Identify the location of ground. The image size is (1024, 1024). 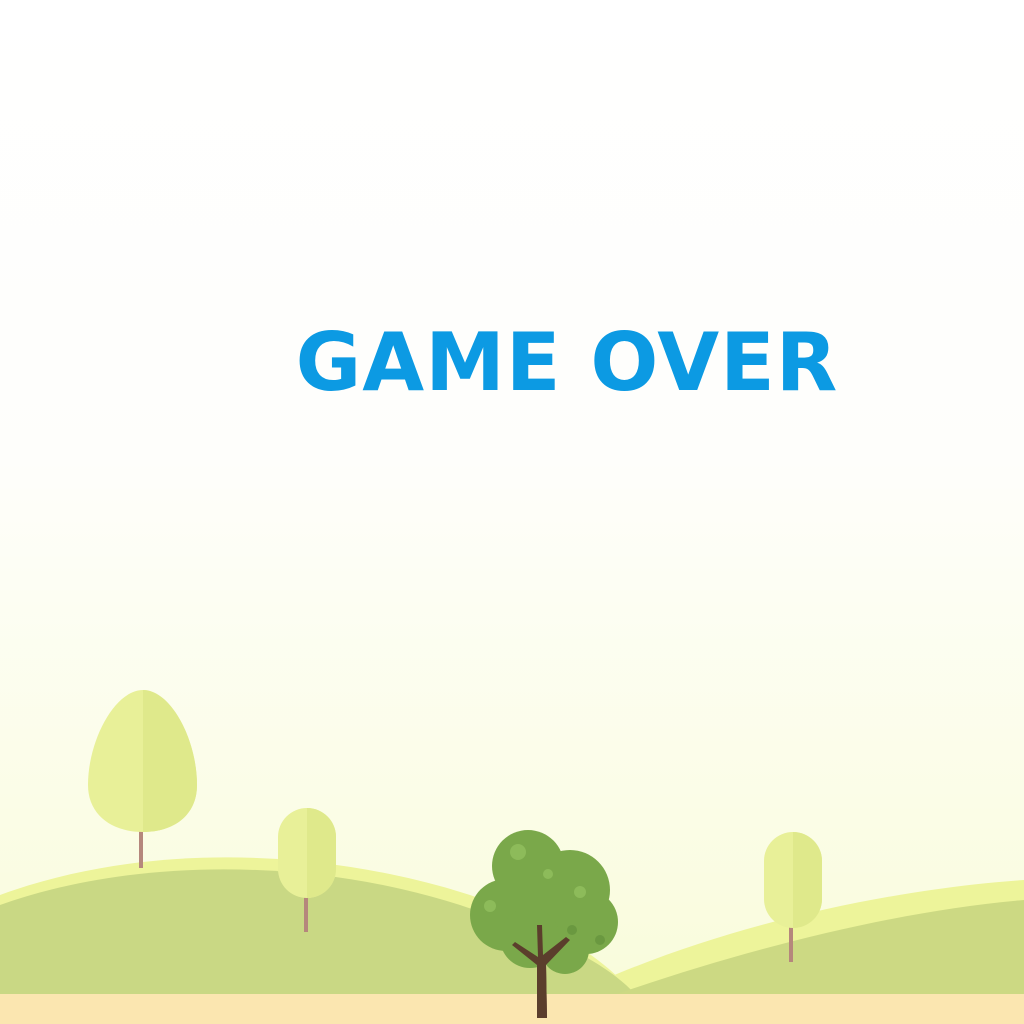
(512, 1009).